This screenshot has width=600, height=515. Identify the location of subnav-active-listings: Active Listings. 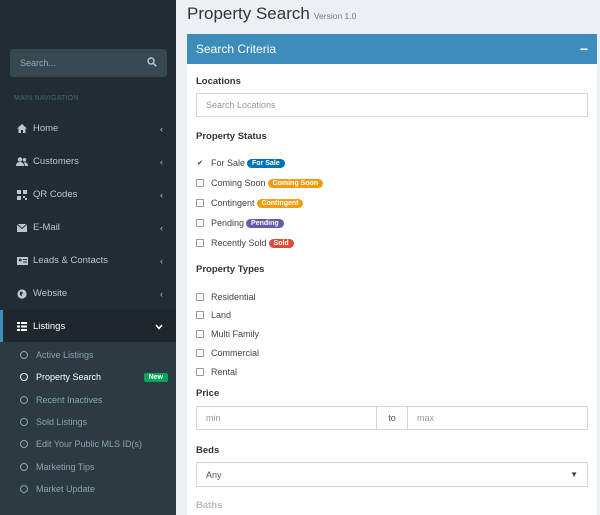
(88, 355).